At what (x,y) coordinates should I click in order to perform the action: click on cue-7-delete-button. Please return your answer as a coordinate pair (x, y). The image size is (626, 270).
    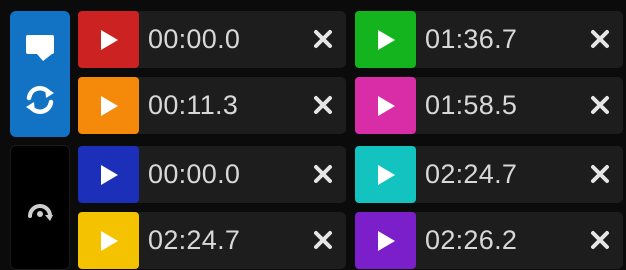
    Looking at the image, I should click on (323, 240).